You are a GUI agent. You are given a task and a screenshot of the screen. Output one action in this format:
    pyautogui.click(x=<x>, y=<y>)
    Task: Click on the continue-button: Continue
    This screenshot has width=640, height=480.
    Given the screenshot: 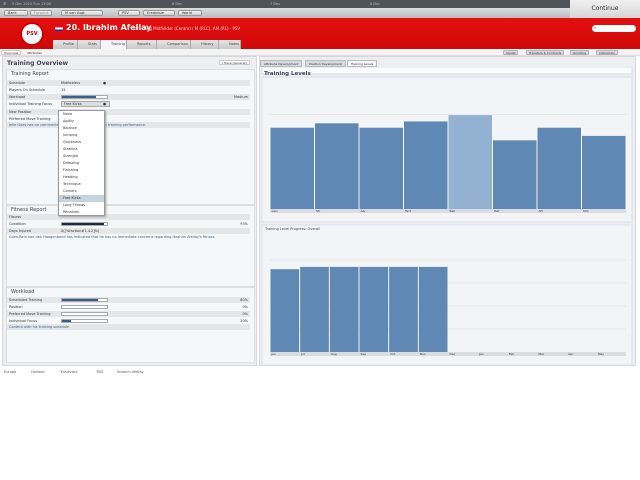 What is the action you would take?
    pyautogui.click(x=605, y=9)
    